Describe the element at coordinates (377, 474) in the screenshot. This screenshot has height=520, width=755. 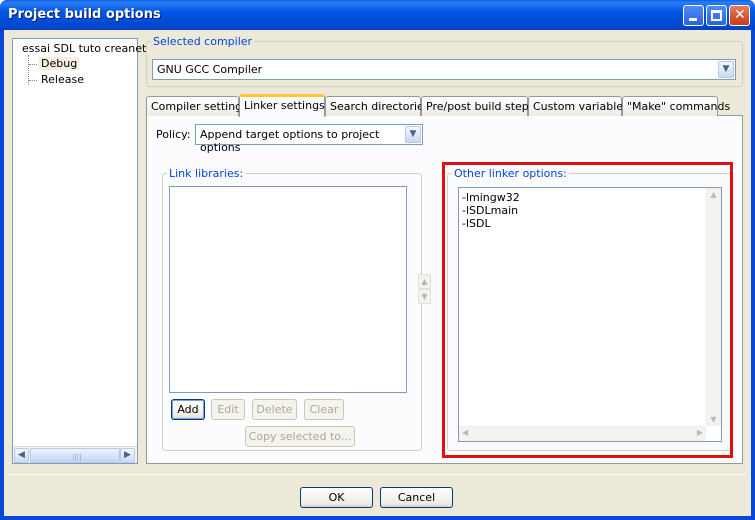
I see `footer-divider` at that location.